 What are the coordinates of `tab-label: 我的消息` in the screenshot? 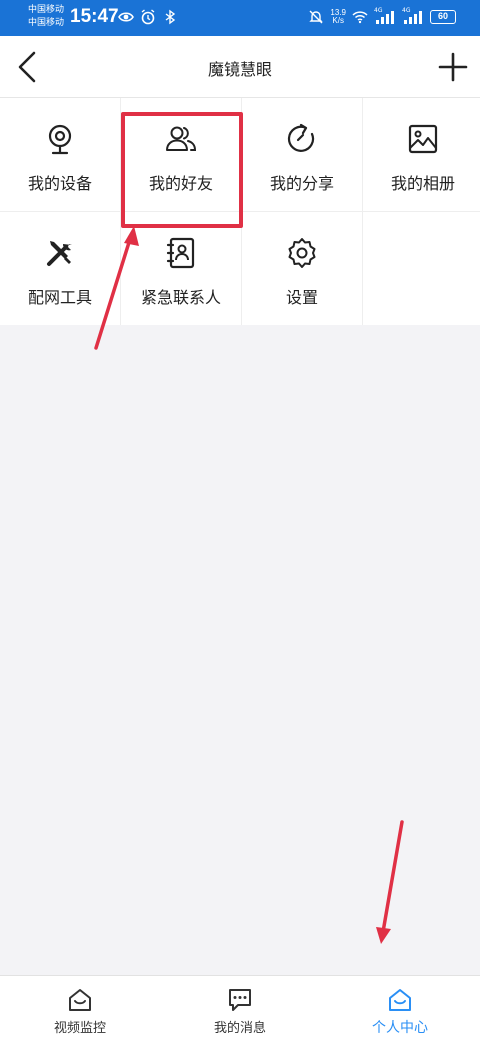 It's located at (239, 1028).